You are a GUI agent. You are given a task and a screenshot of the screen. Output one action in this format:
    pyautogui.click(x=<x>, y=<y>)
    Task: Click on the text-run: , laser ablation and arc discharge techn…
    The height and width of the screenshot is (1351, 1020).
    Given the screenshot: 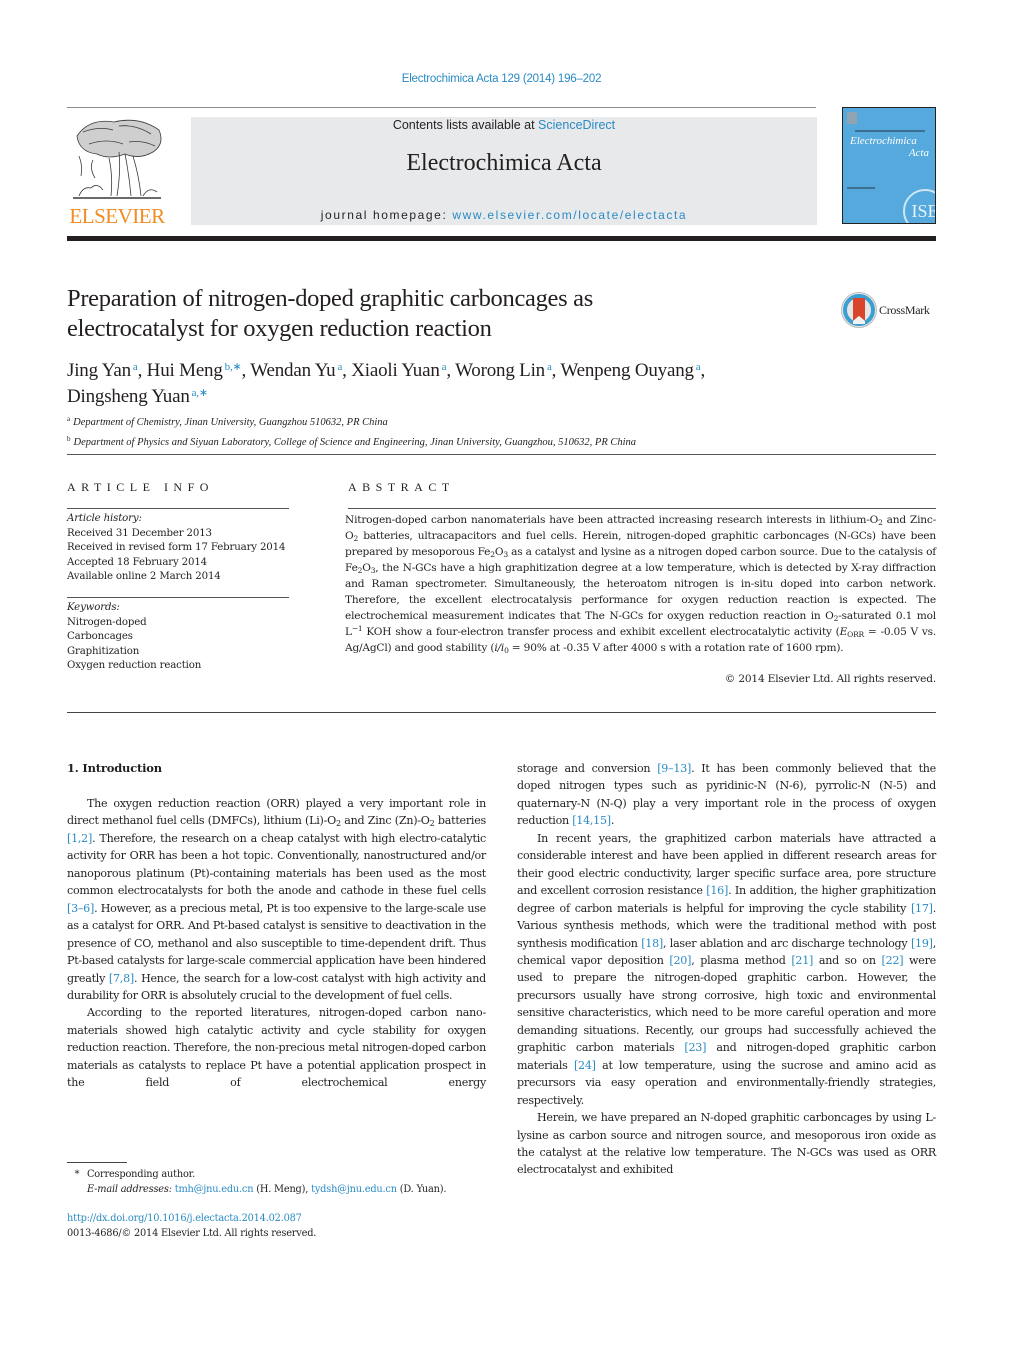 What is the action you would take?
    pyautogui.click(x=786, y=943)
    